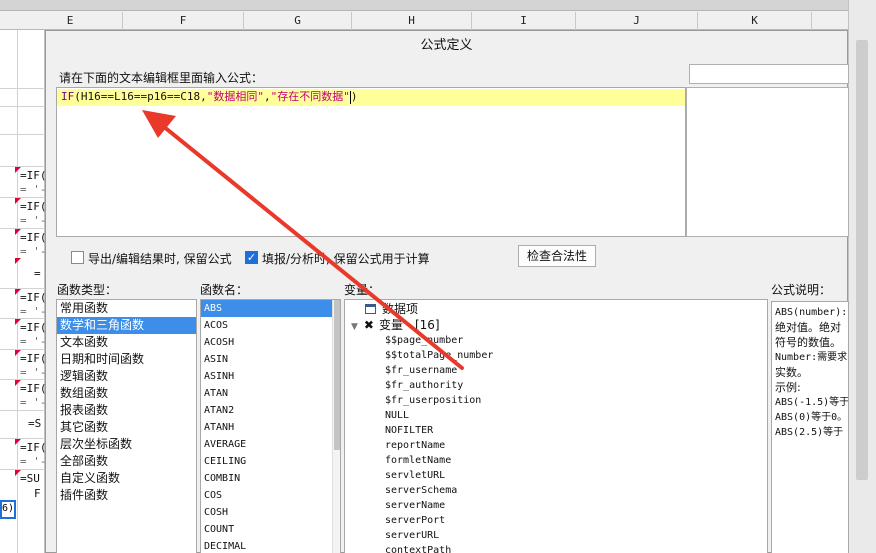  What do you see at coordinates (354, 327) in the screenshot?
I see `chevron-down-icon: ▼` at bounding box center [354, 327].